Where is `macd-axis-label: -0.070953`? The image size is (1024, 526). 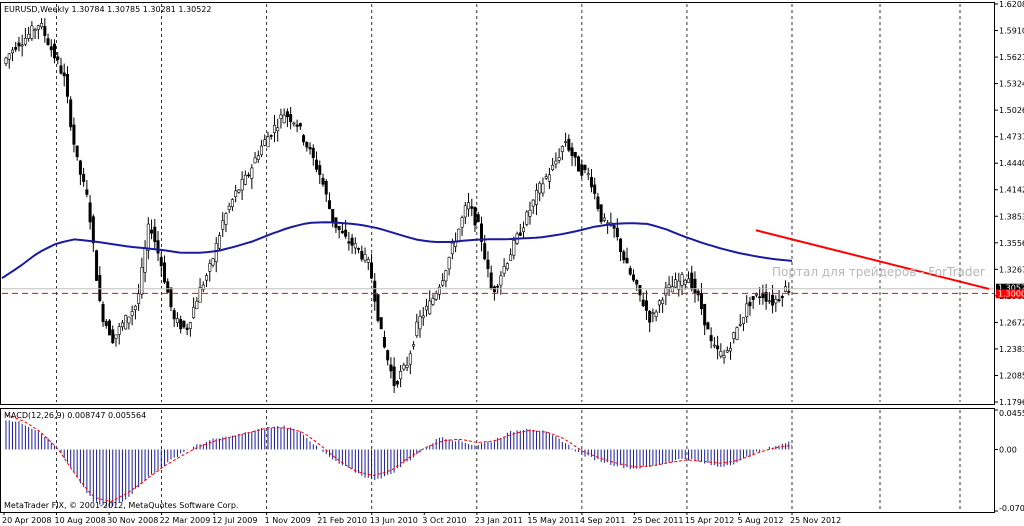 macd-axis-label: -0.070953 is located at coordinates (1011, 508).